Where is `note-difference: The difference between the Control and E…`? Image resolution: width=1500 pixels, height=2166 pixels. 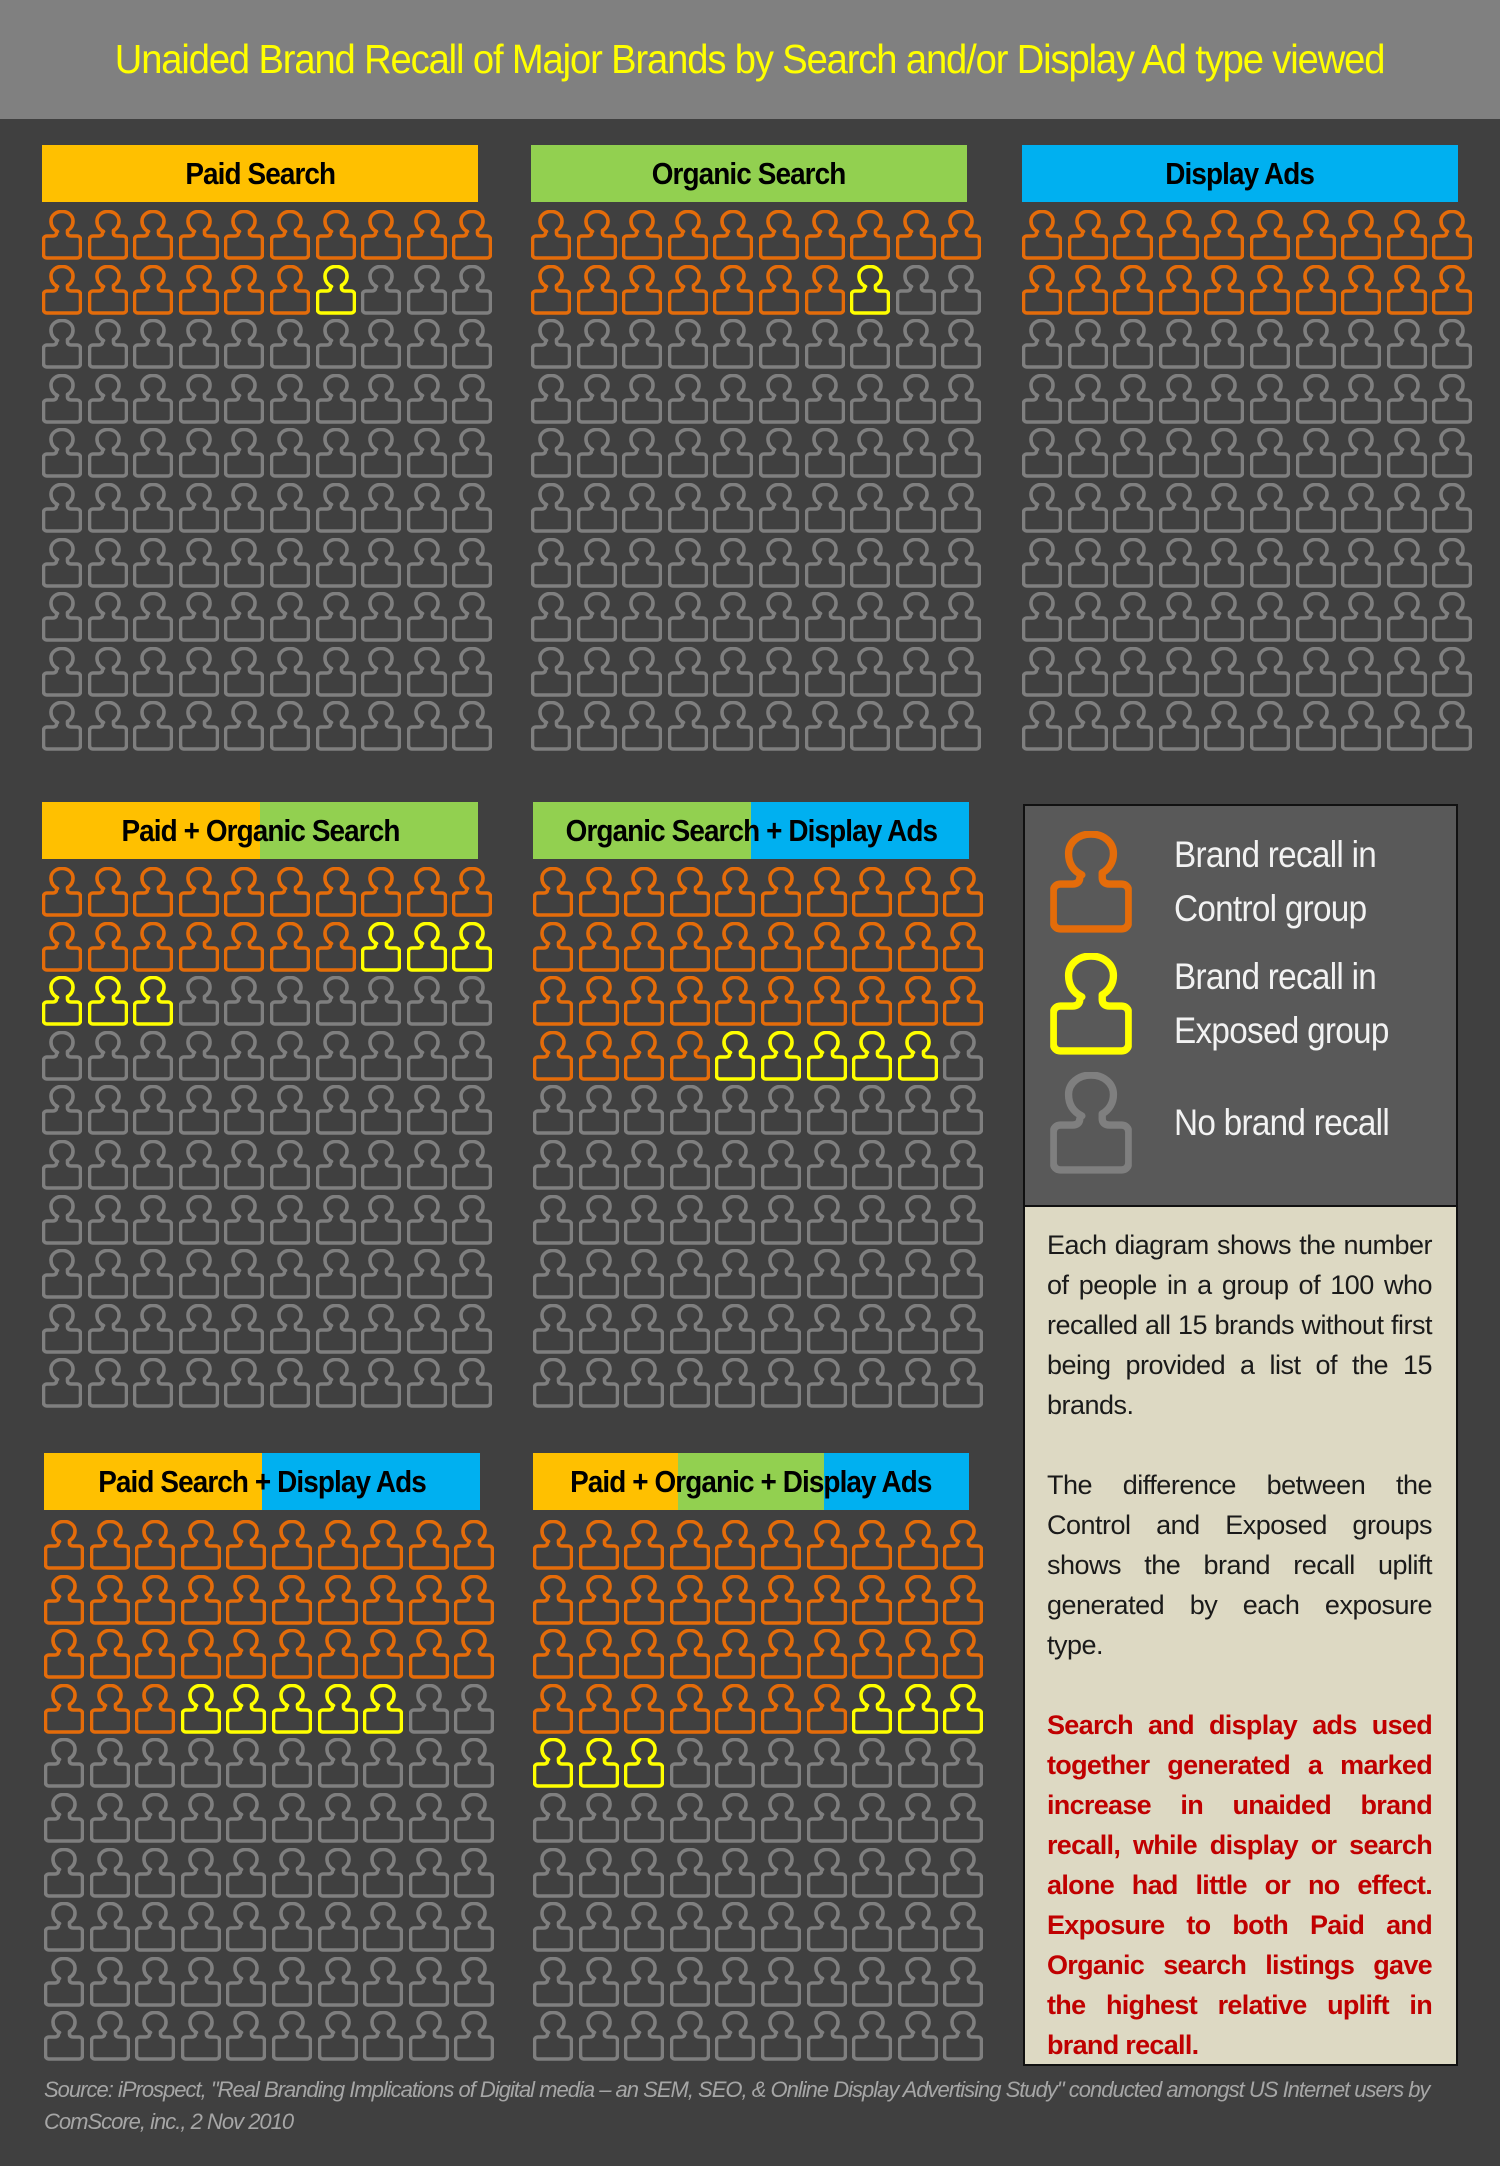
note-difference: The difference between the Control and E… is located at coordinates (1240, 1565).